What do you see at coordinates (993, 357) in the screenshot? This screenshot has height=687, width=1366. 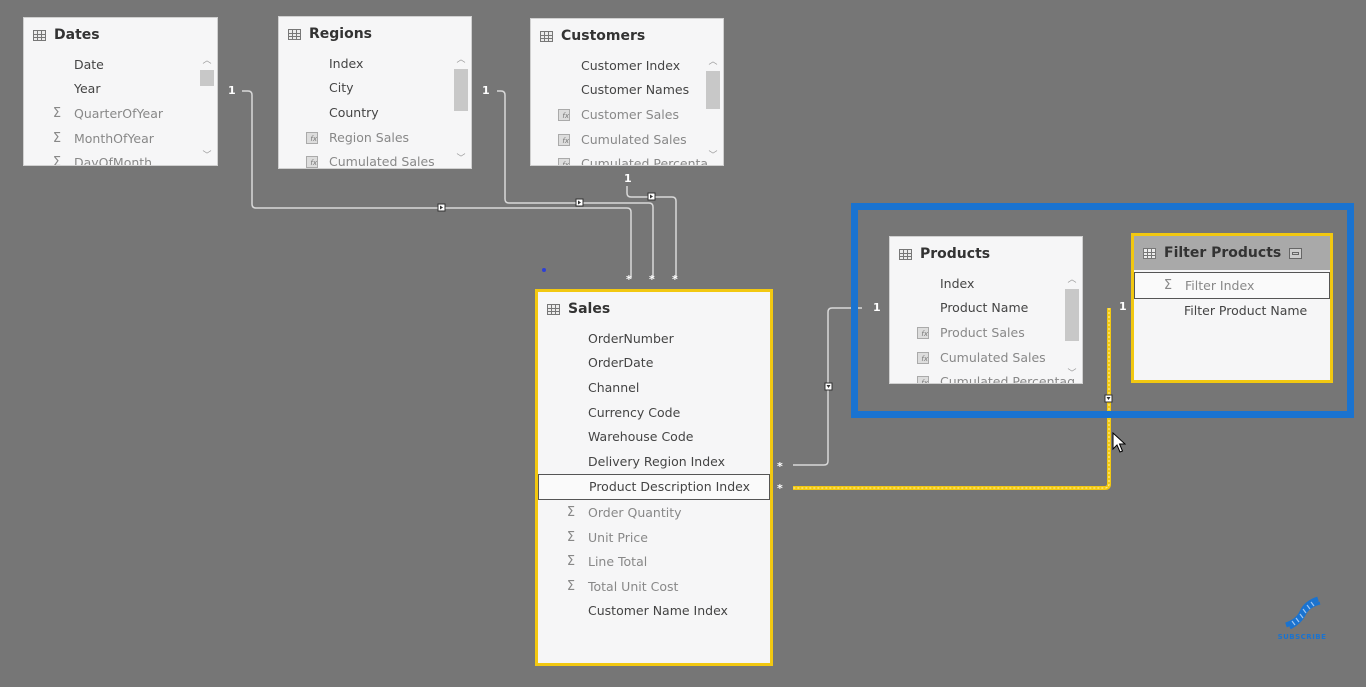 I see `field-label: Cumulated Sales` at bounding box center [993, 357].